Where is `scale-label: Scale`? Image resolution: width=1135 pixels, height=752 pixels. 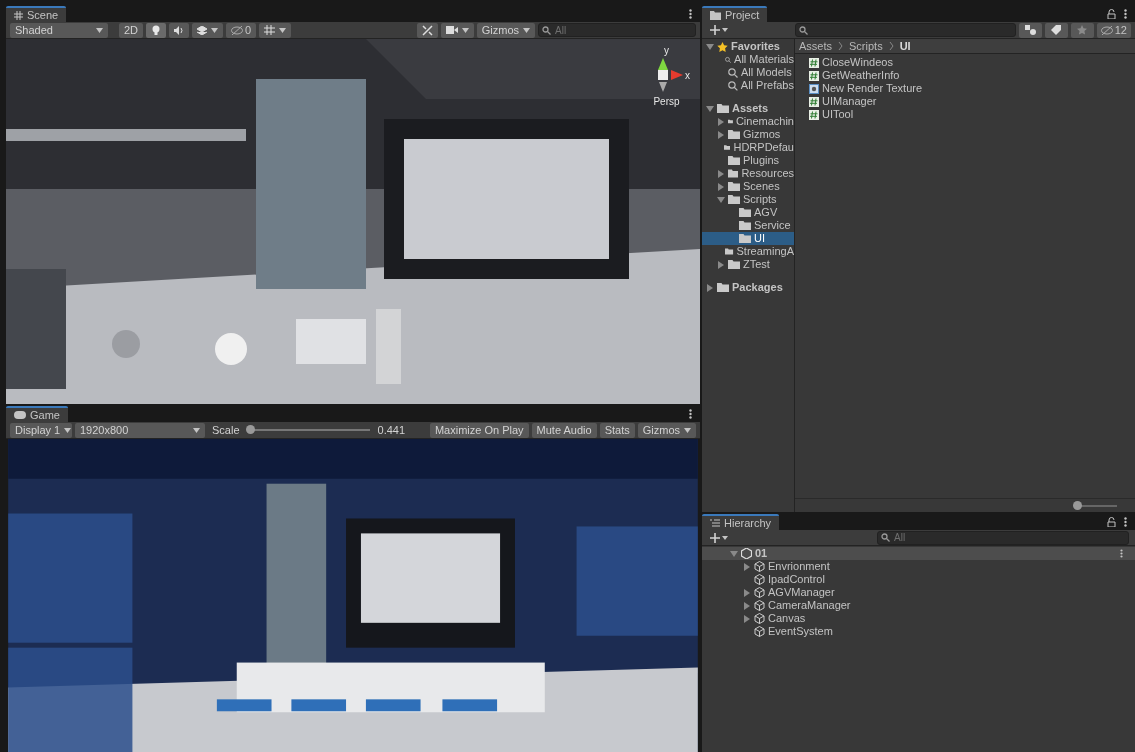 scale-label: Scale is located at coordinates (226, 430).